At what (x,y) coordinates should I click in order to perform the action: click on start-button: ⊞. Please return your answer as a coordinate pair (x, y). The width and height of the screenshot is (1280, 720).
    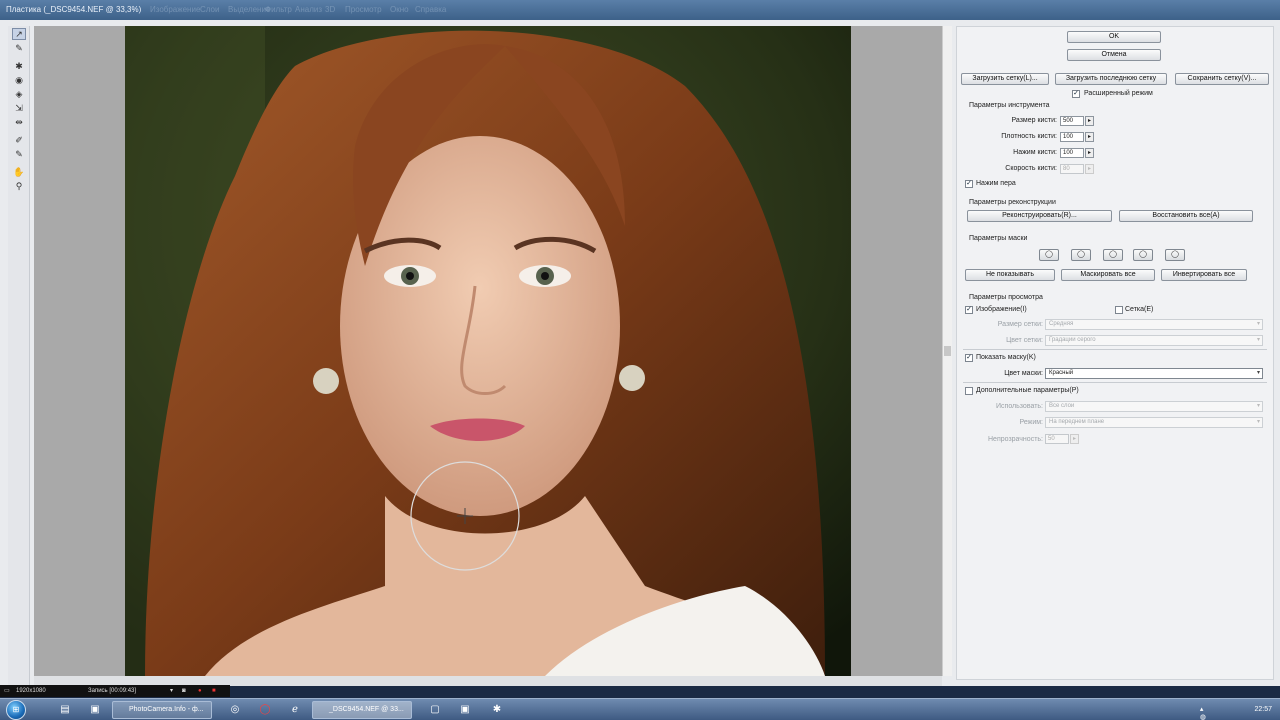
    Looking at the image, I should click on (16, 710).